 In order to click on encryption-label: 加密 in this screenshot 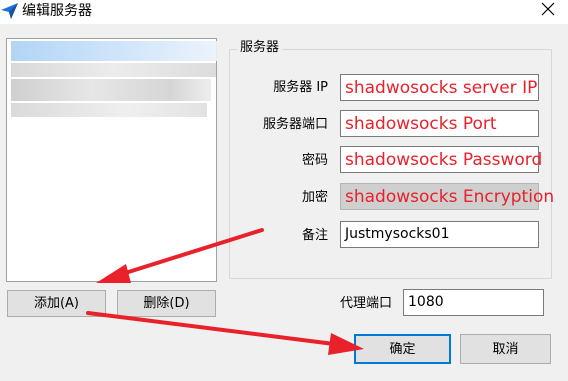, I will do `click(314, 197)`.